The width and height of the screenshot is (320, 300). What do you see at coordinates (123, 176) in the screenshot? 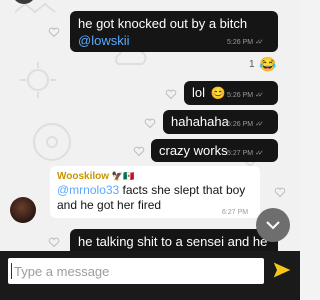
I see `sender-emoji: 🦅🇲🇽` at bounding box center [123, 176].